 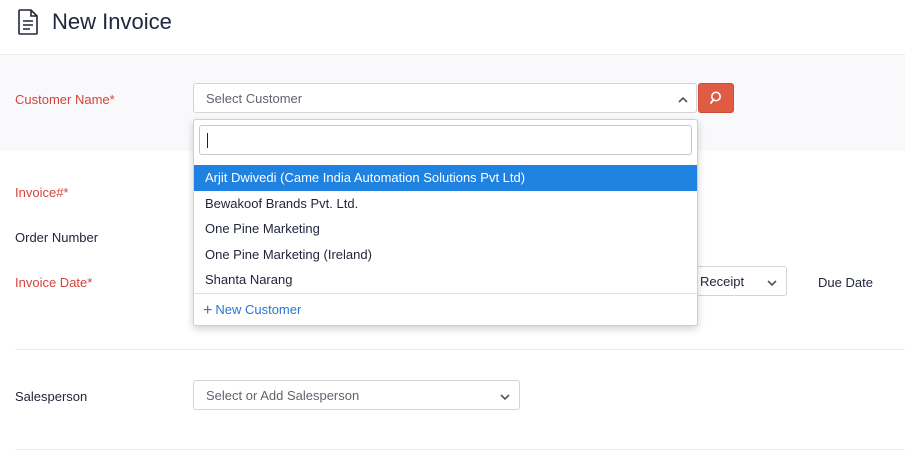 What do you see at coordinates (445, 140) in the screenshot?
I see `customer-search-input` at bounding box center [445, 140].